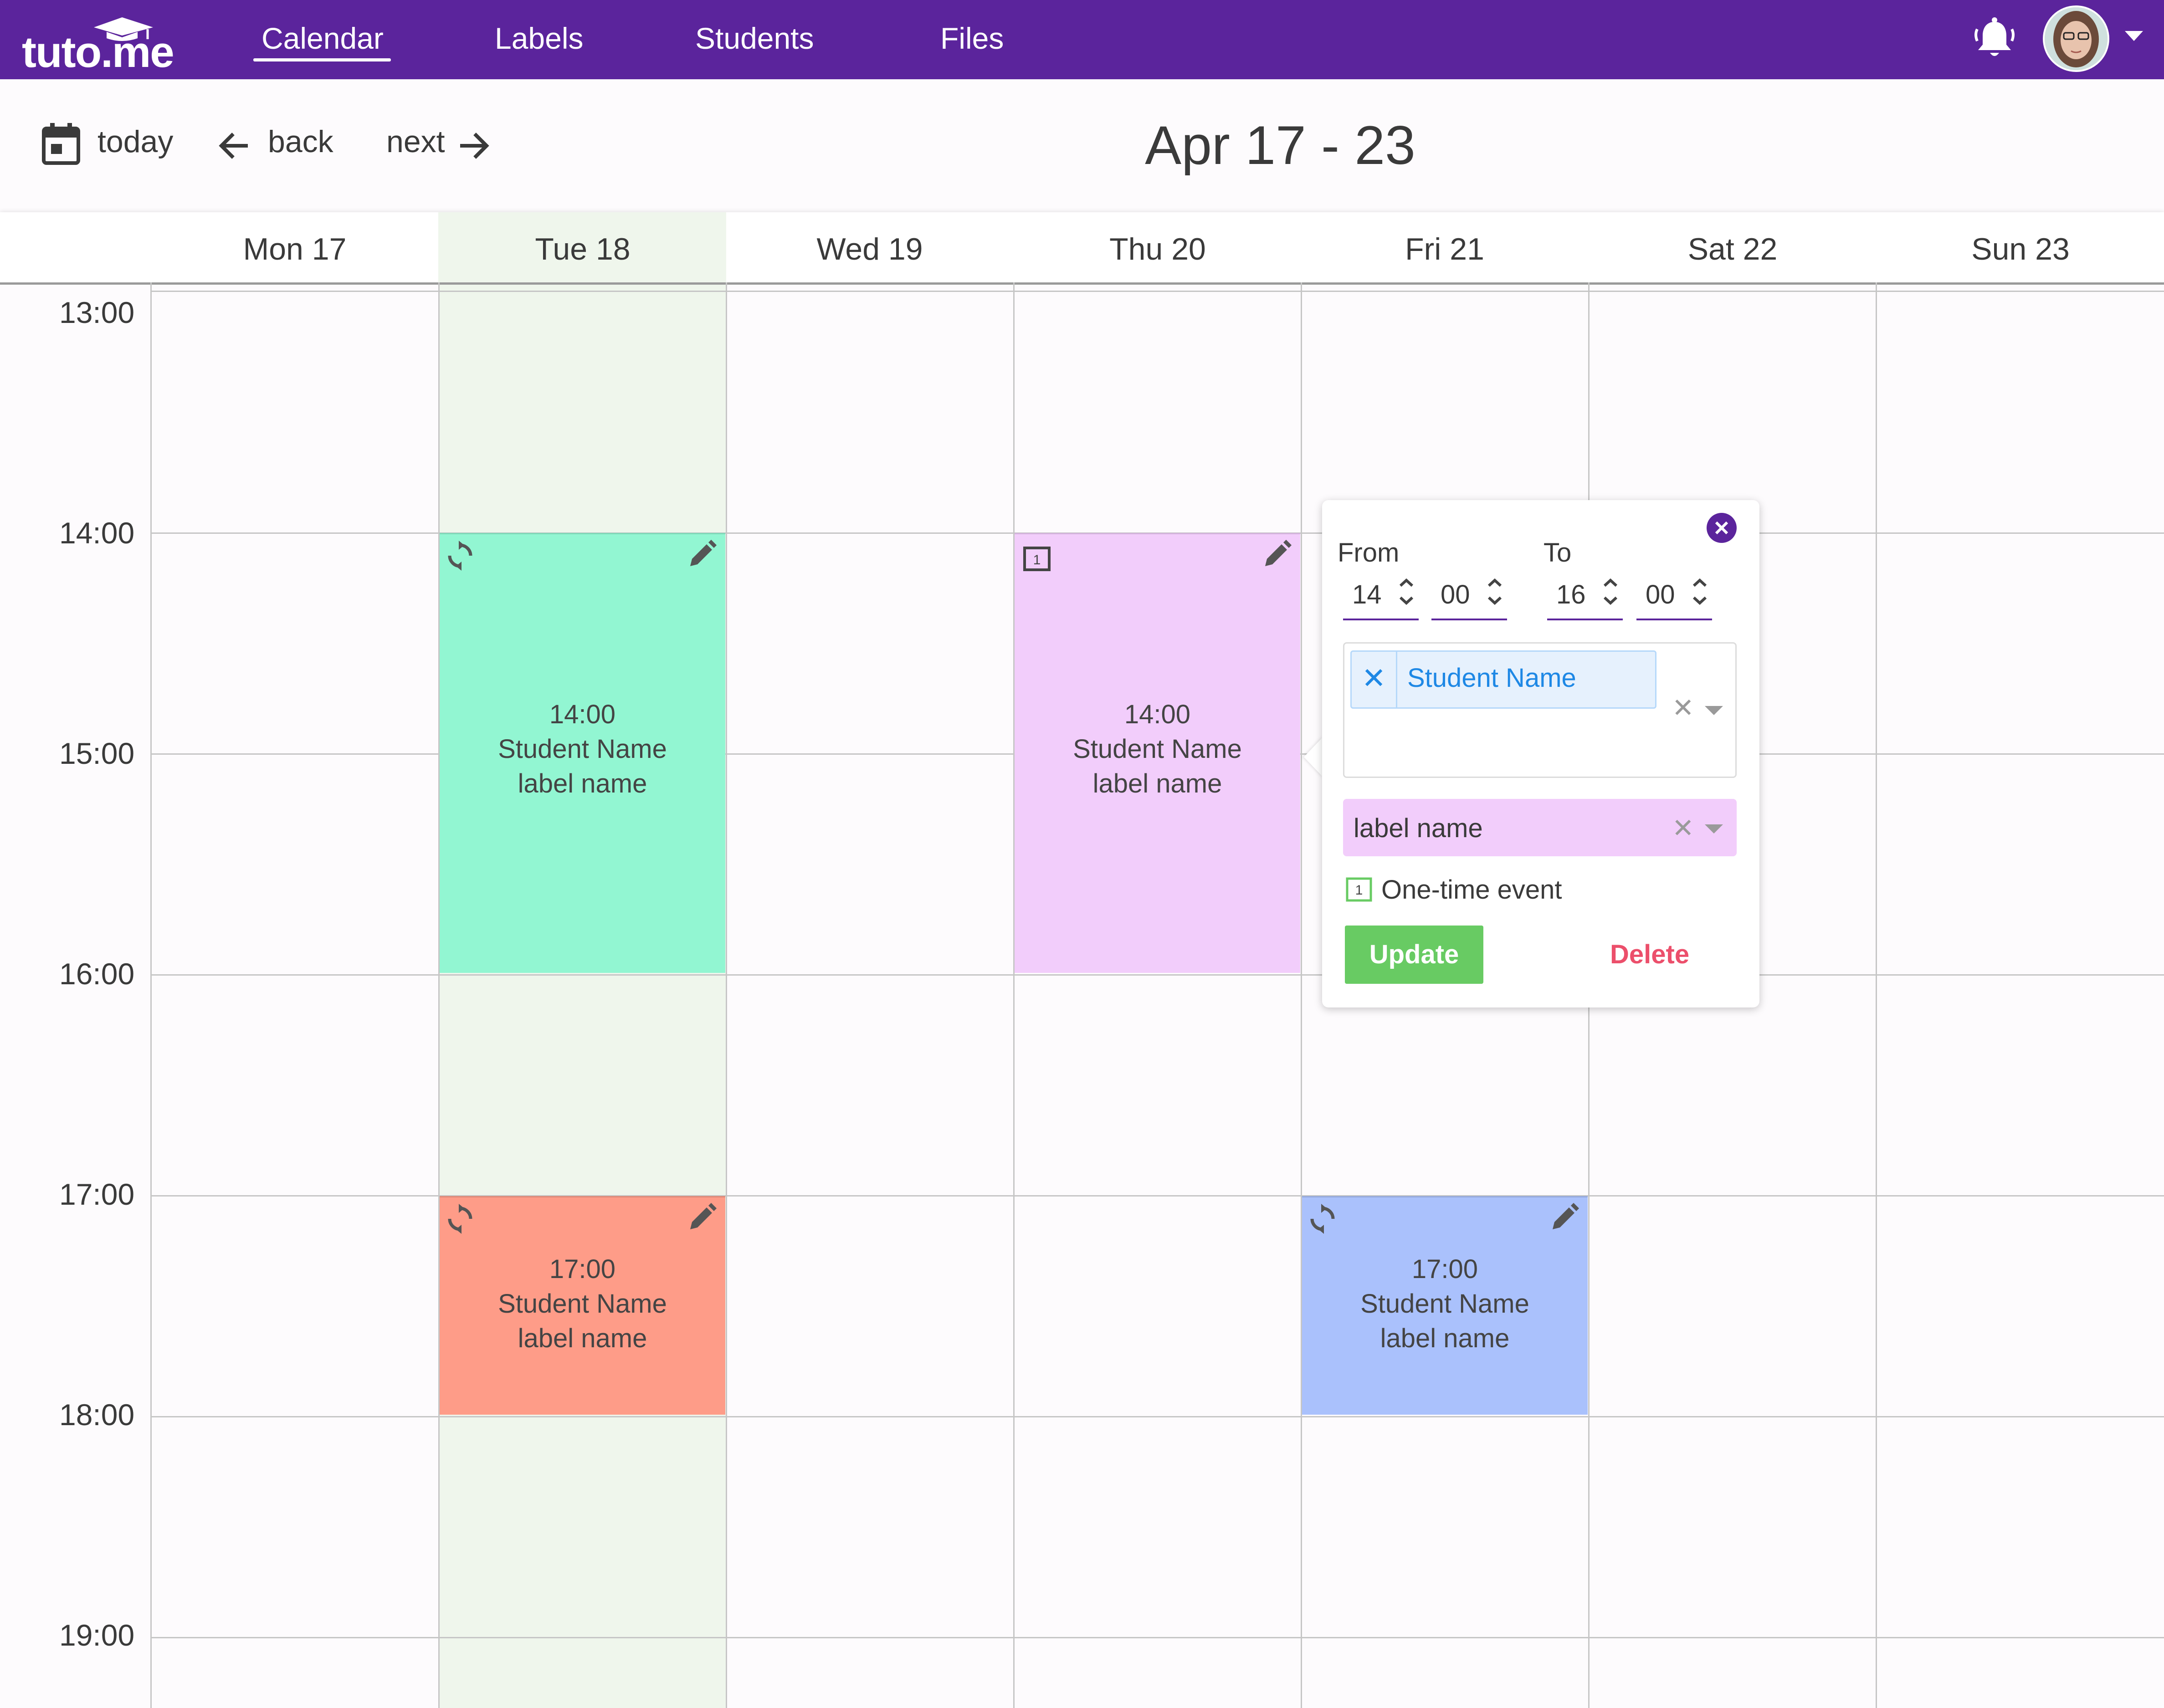 This screenshot has height=1708, width=2164. What do you see at coordinates (1994, 39) in the screenshot?
I see `bell-icon` at bounding box center [1994, 39].